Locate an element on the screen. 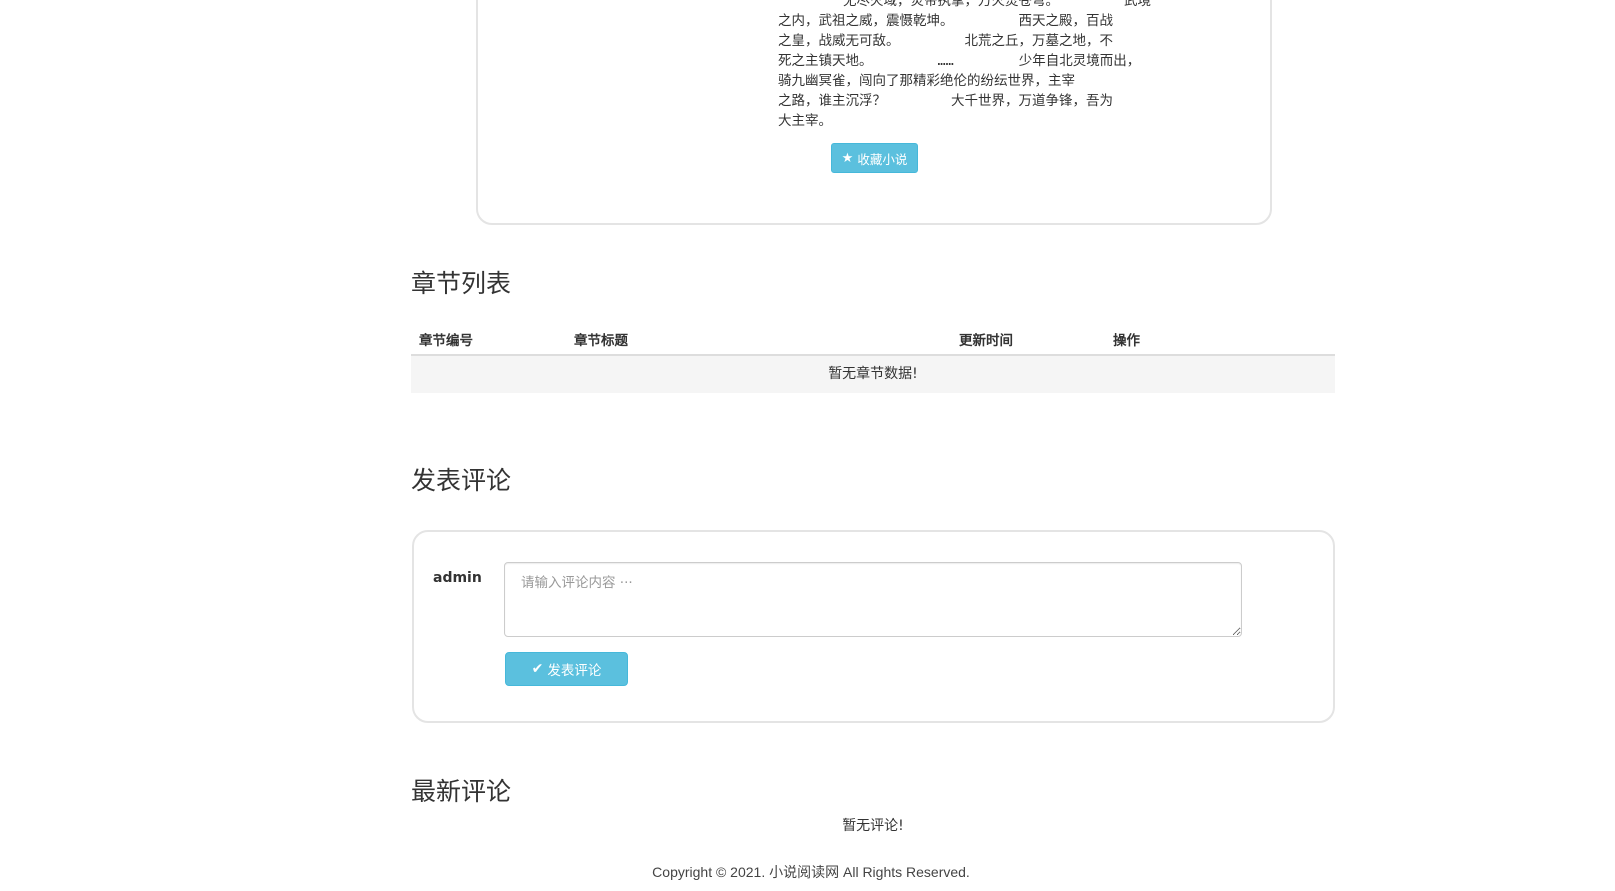  favorite-novel-button: ★ 收藏小说 is located at coordinates (874, 158).